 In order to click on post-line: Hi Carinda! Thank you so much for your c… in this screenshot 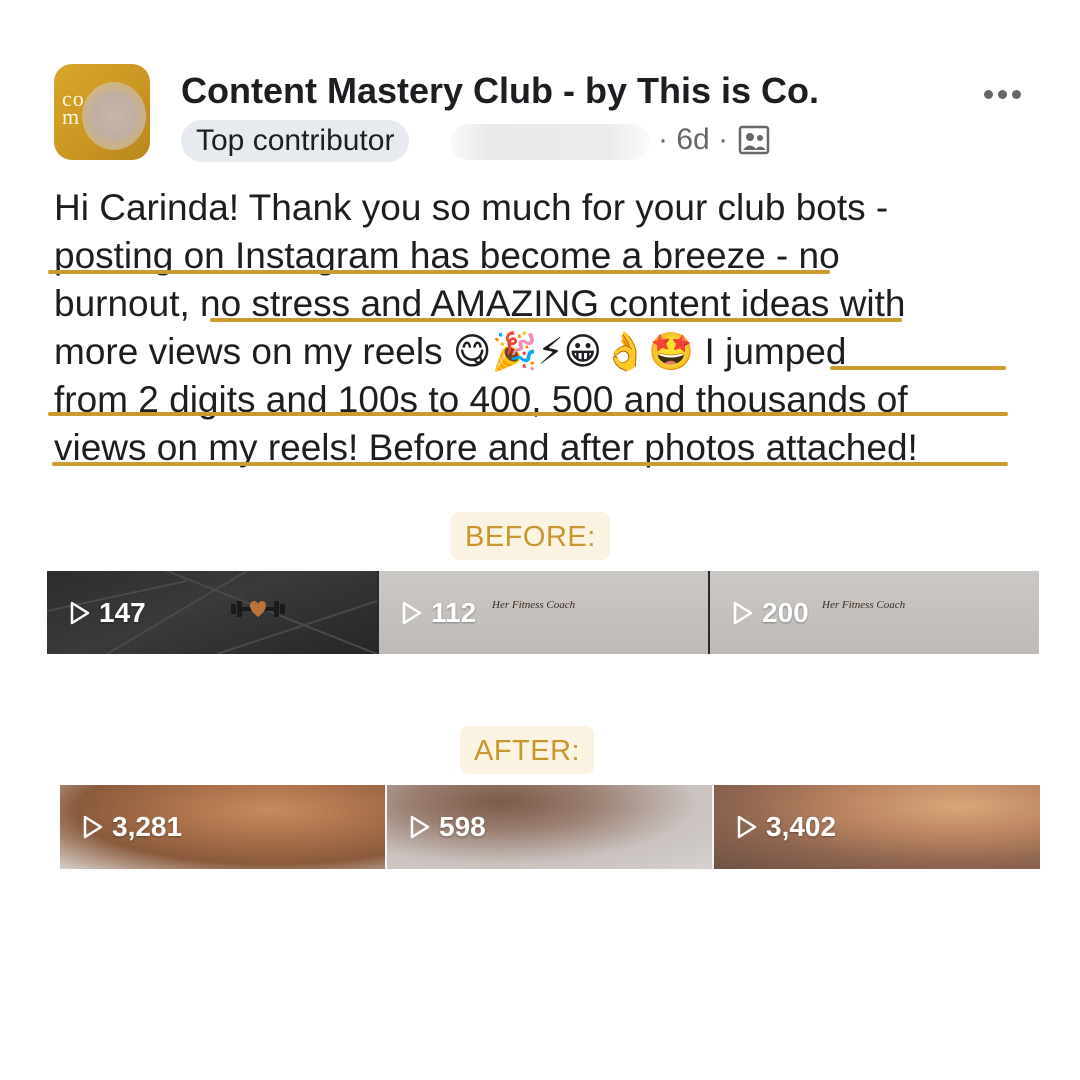, I will do `click(471, 207)`.